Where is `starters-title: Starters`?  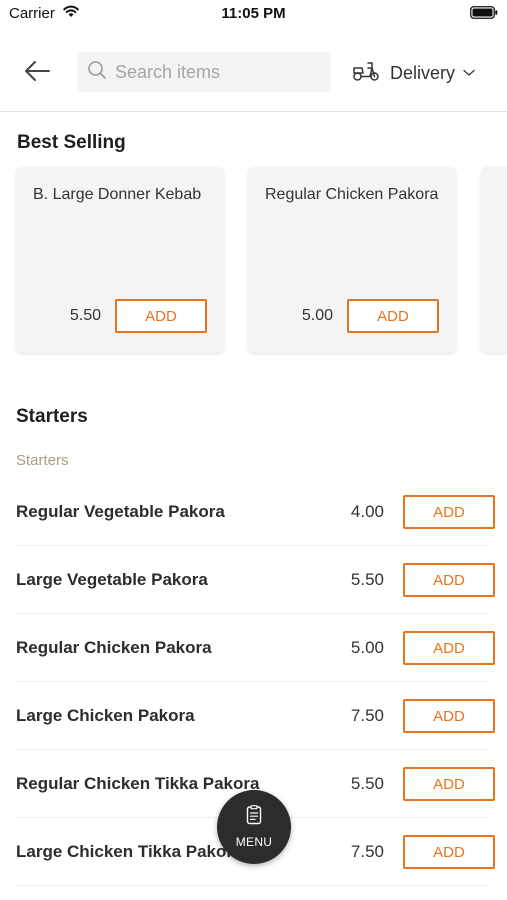
starters-title: Starters is located at coordinates (52, 416).